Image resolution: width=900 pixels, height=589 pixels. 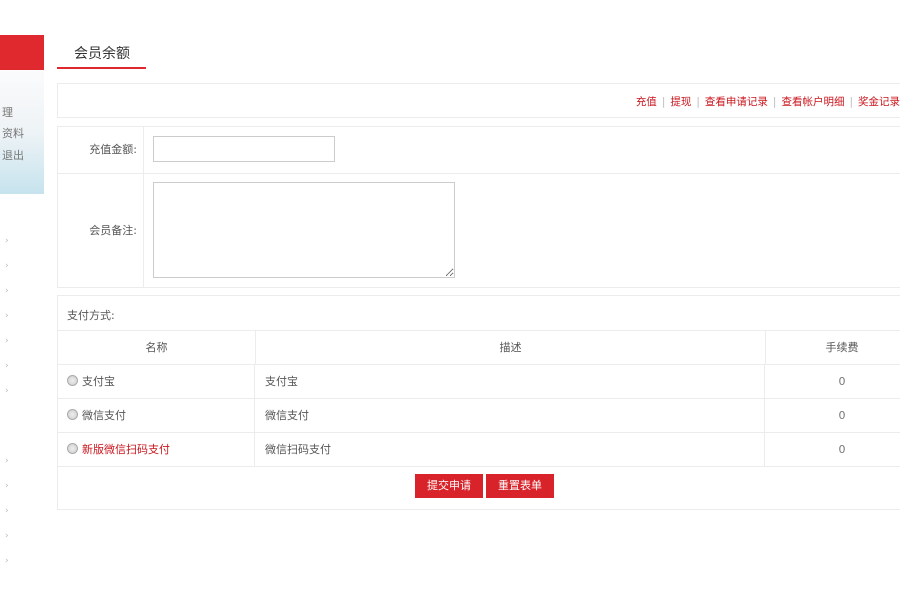 I want to click on link-withdraw: 提现, so click(x=680, y=102).